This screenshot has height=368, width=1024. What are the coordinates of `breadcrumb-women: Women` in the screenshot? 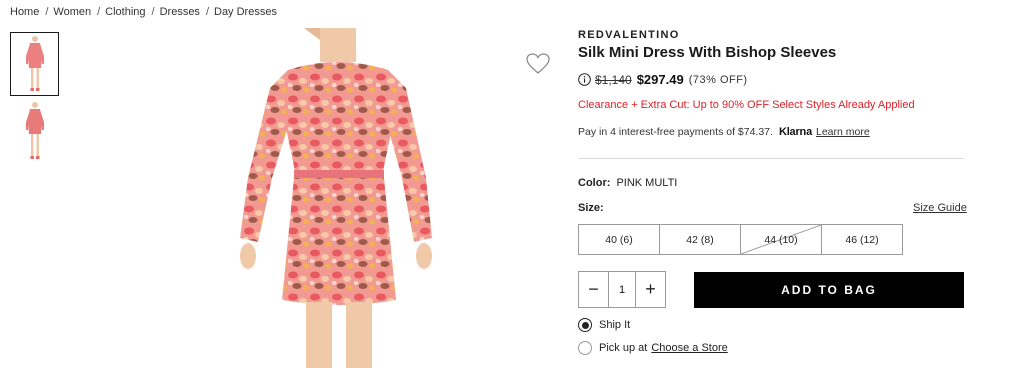 It's located at (72, 12).